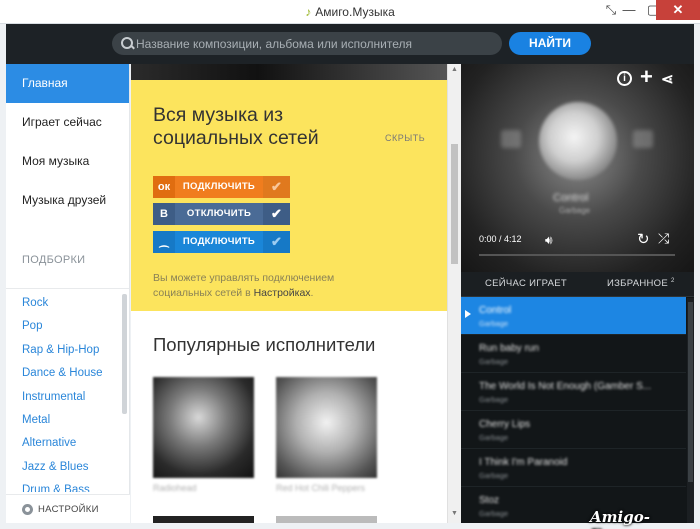 The height and width of the screenshot is (529, 700). What do you see at coordinates (405, 138) in the screenshot?
I see `hide-link: СКРЫТЬ` at bounding box center [405, 138].